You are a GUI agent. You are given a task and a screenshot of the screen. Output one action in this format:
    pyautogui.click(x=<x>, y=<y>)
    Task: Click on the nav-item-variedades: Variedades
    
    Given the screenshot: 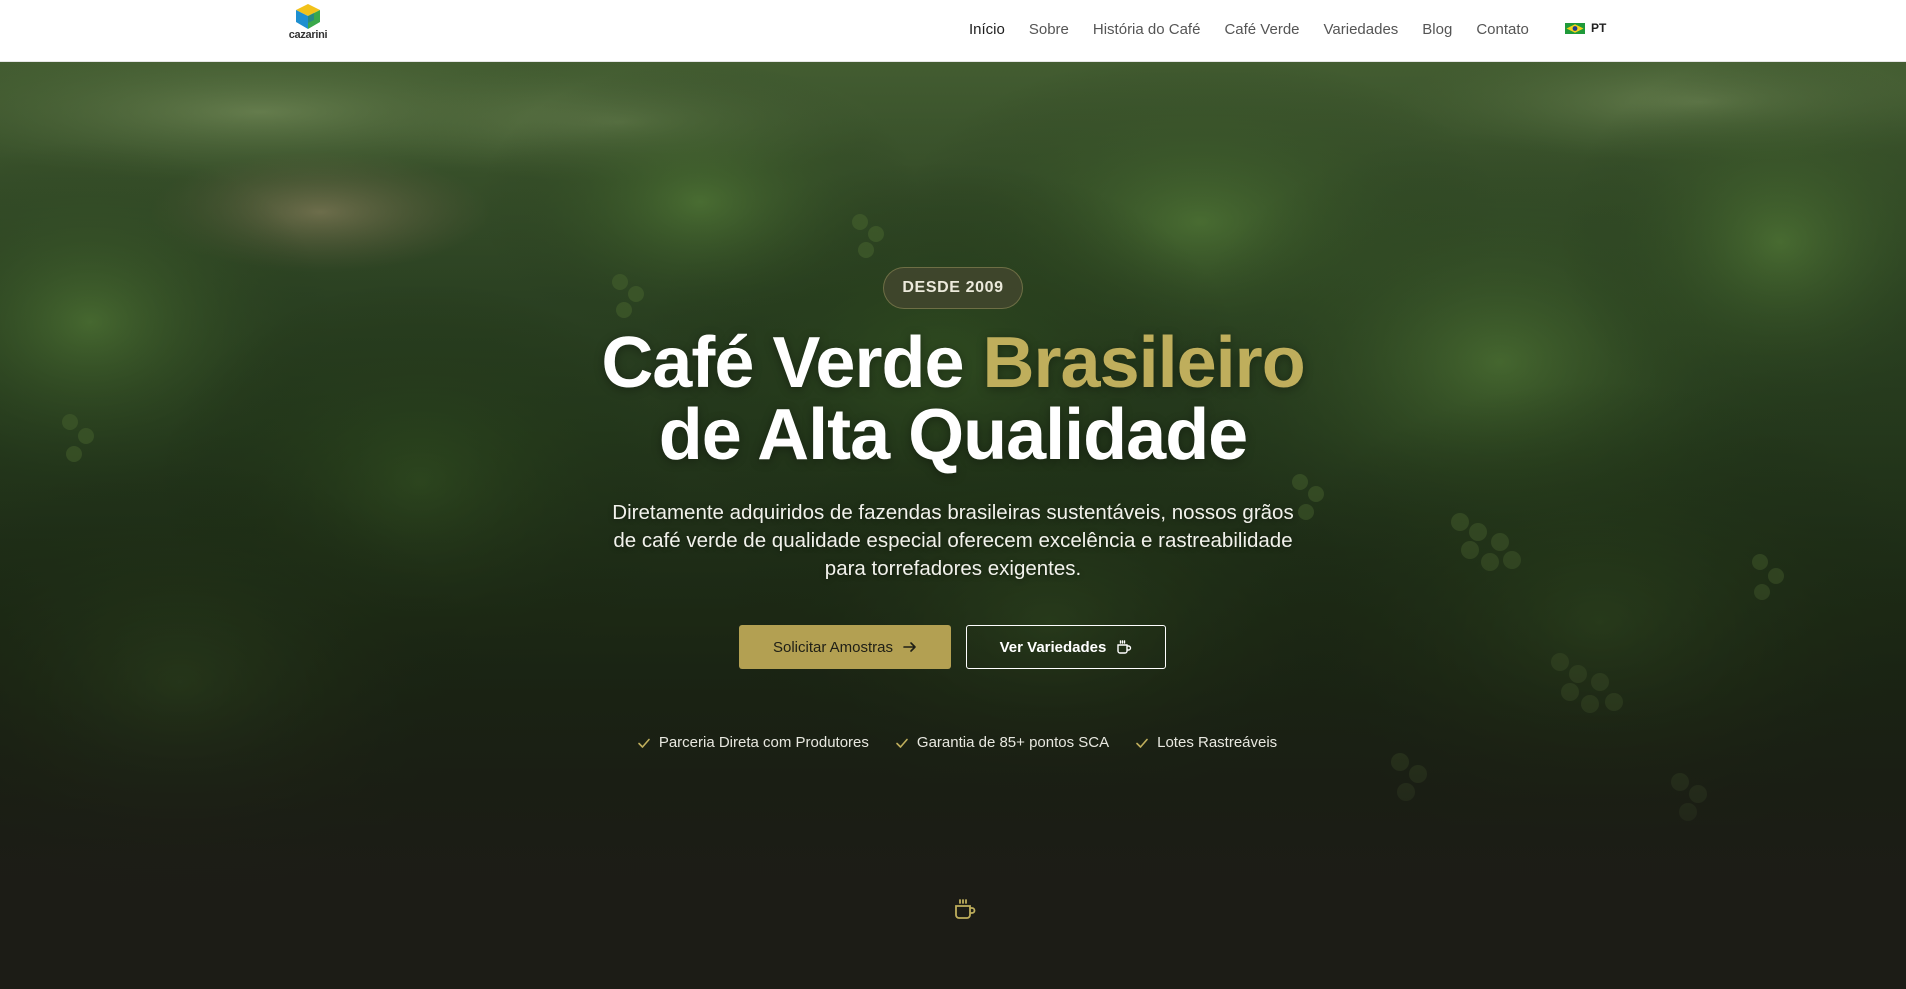 What is the action you would take?
    pyautogui.click(x=1361, y=29)
    